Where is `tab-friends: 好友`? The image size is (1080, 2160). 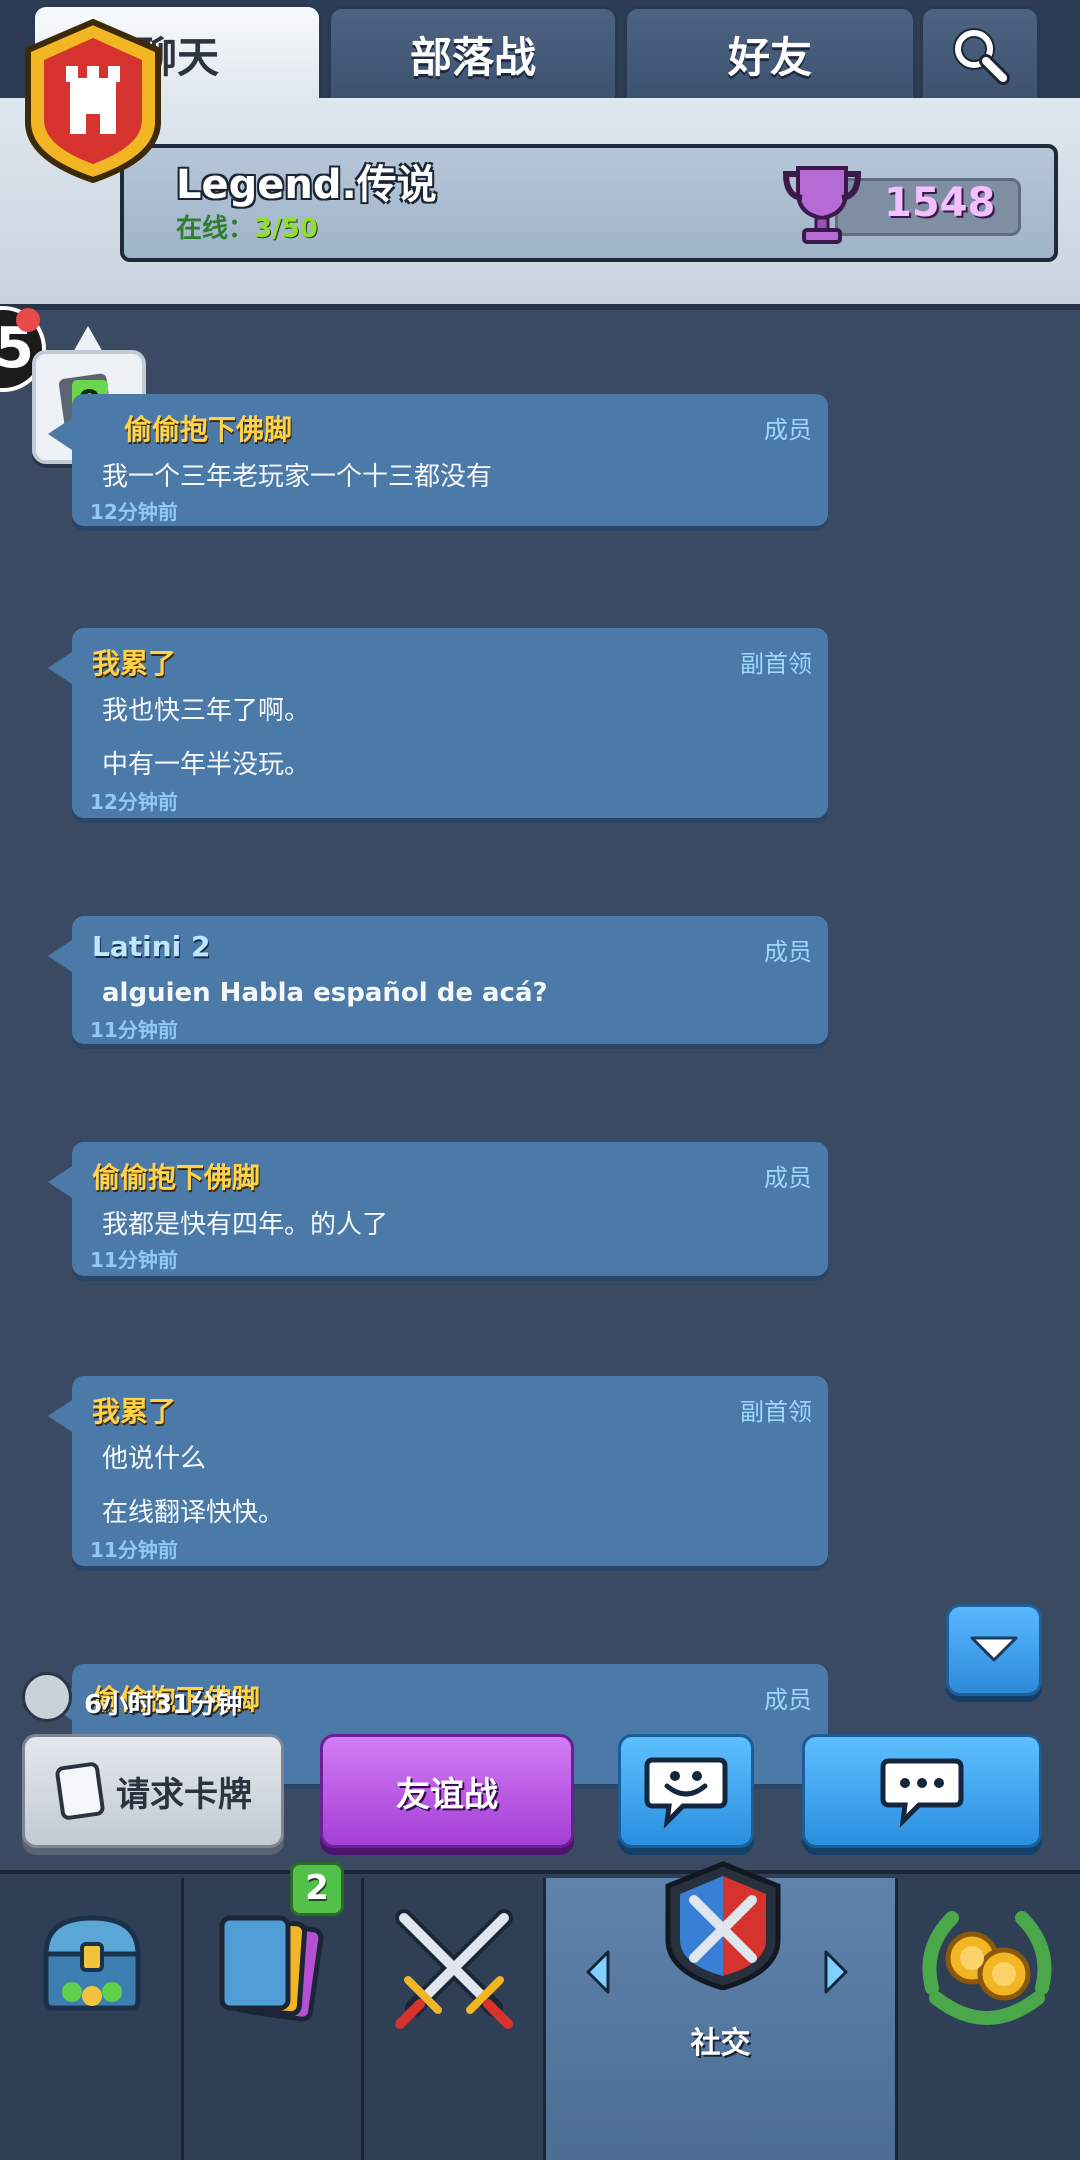 tab-friends: 好友 is located at coordinates (770, 53).